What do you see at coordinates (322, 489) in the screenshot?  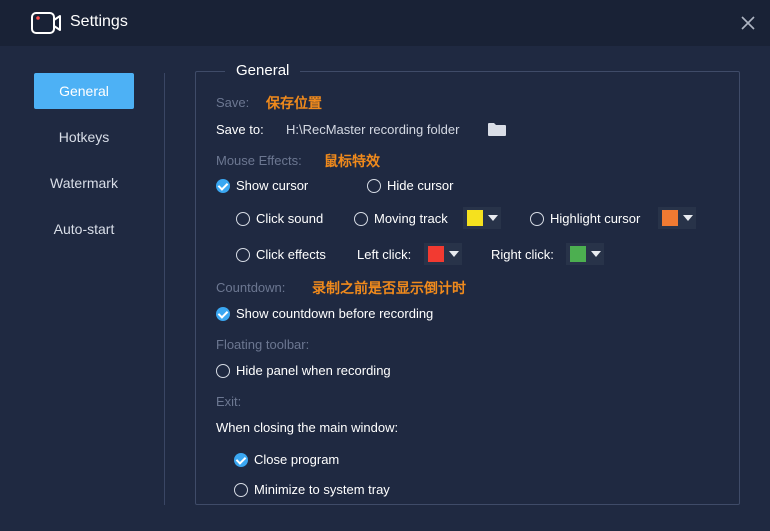 I see `minimize-tray-label: Minimize to system tray` at bounding box center [322, 489].